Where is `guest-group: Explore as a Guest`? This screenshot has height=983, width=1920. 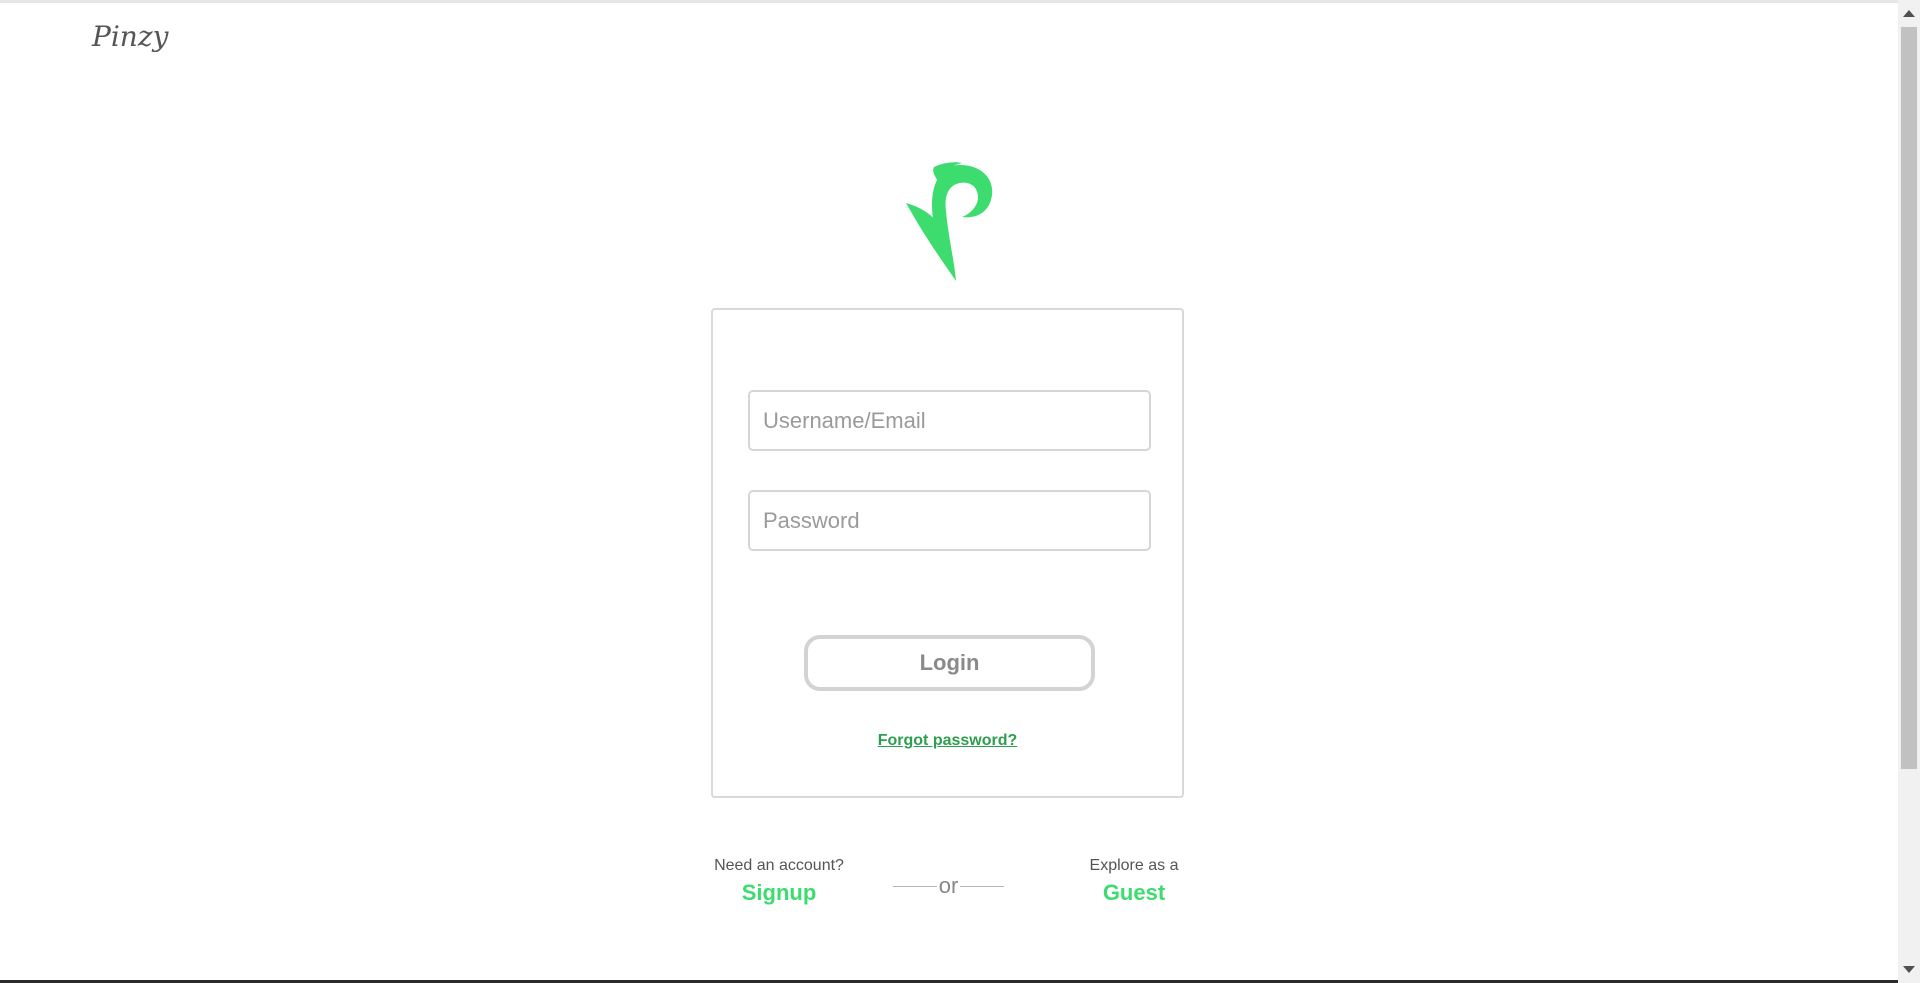 guest-group: Explore as a Guest is located at coordinates (1134, 881).